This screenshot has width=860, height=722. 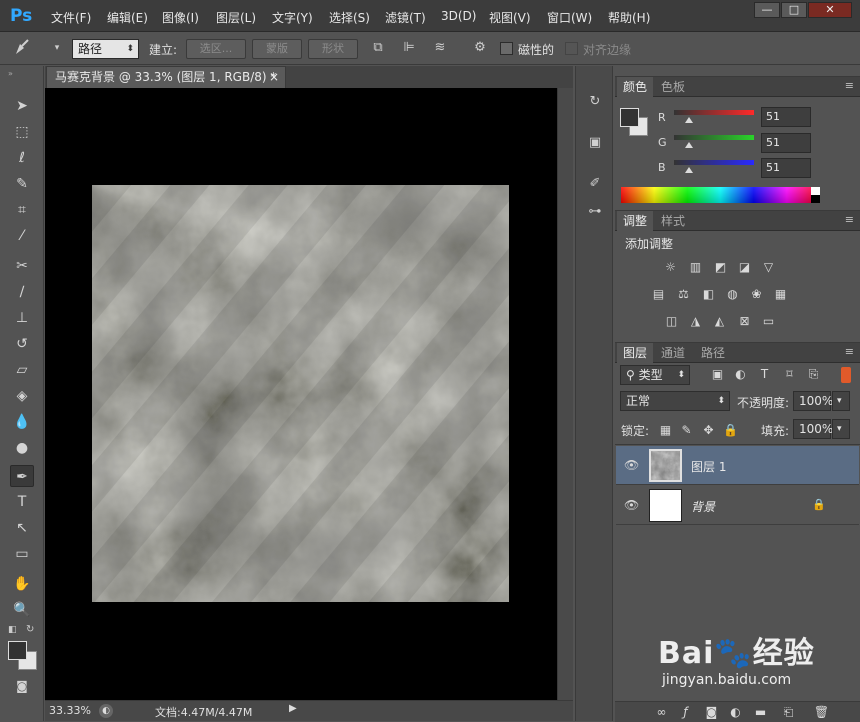 I want to click on eraser-tool-icon: ▱, so click(x=22, y=370).